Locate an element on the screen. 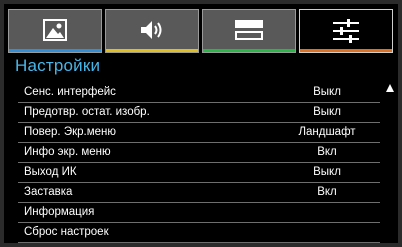  display-layout-icon is located at coordinates (249, 30).